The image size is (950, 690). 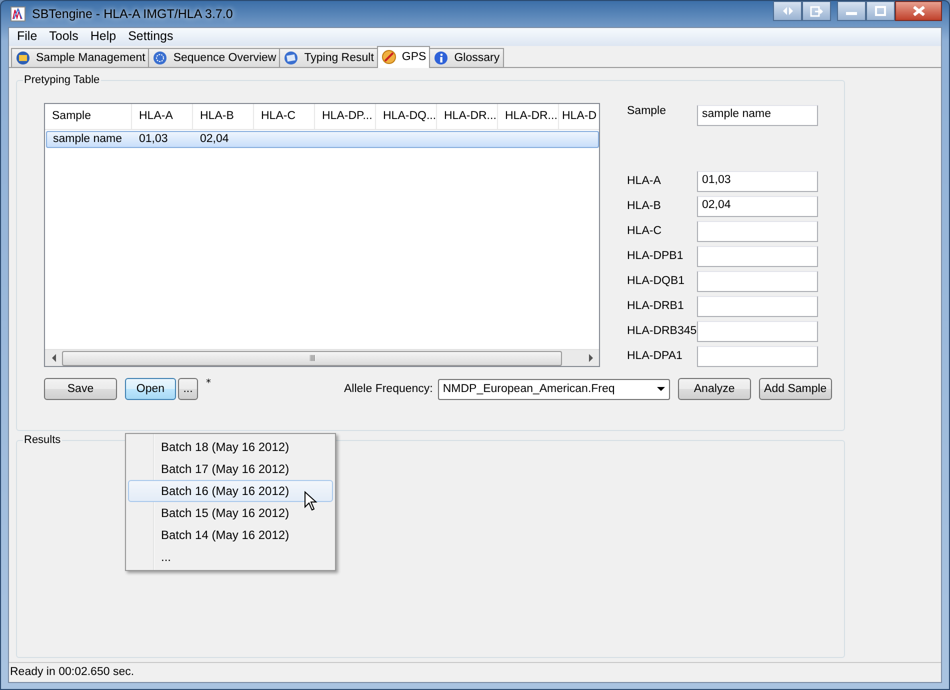 I want to click on modified-marker: *, so click(x=208, y=383).